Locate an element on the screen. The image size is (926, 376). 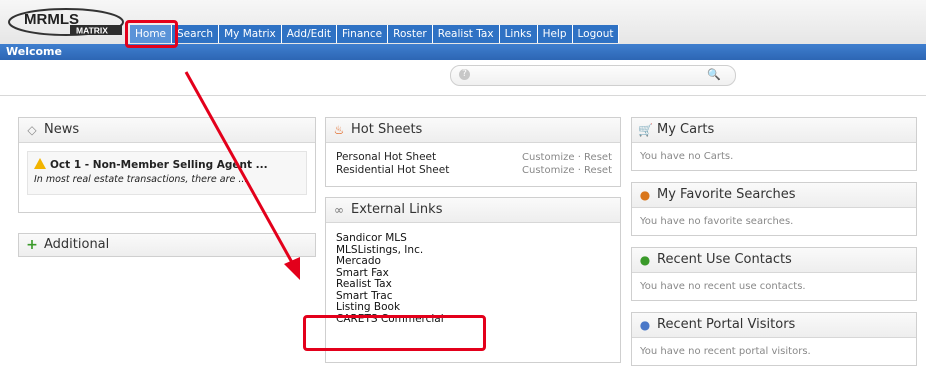
warning-icon is located at coordinates (40, 163).